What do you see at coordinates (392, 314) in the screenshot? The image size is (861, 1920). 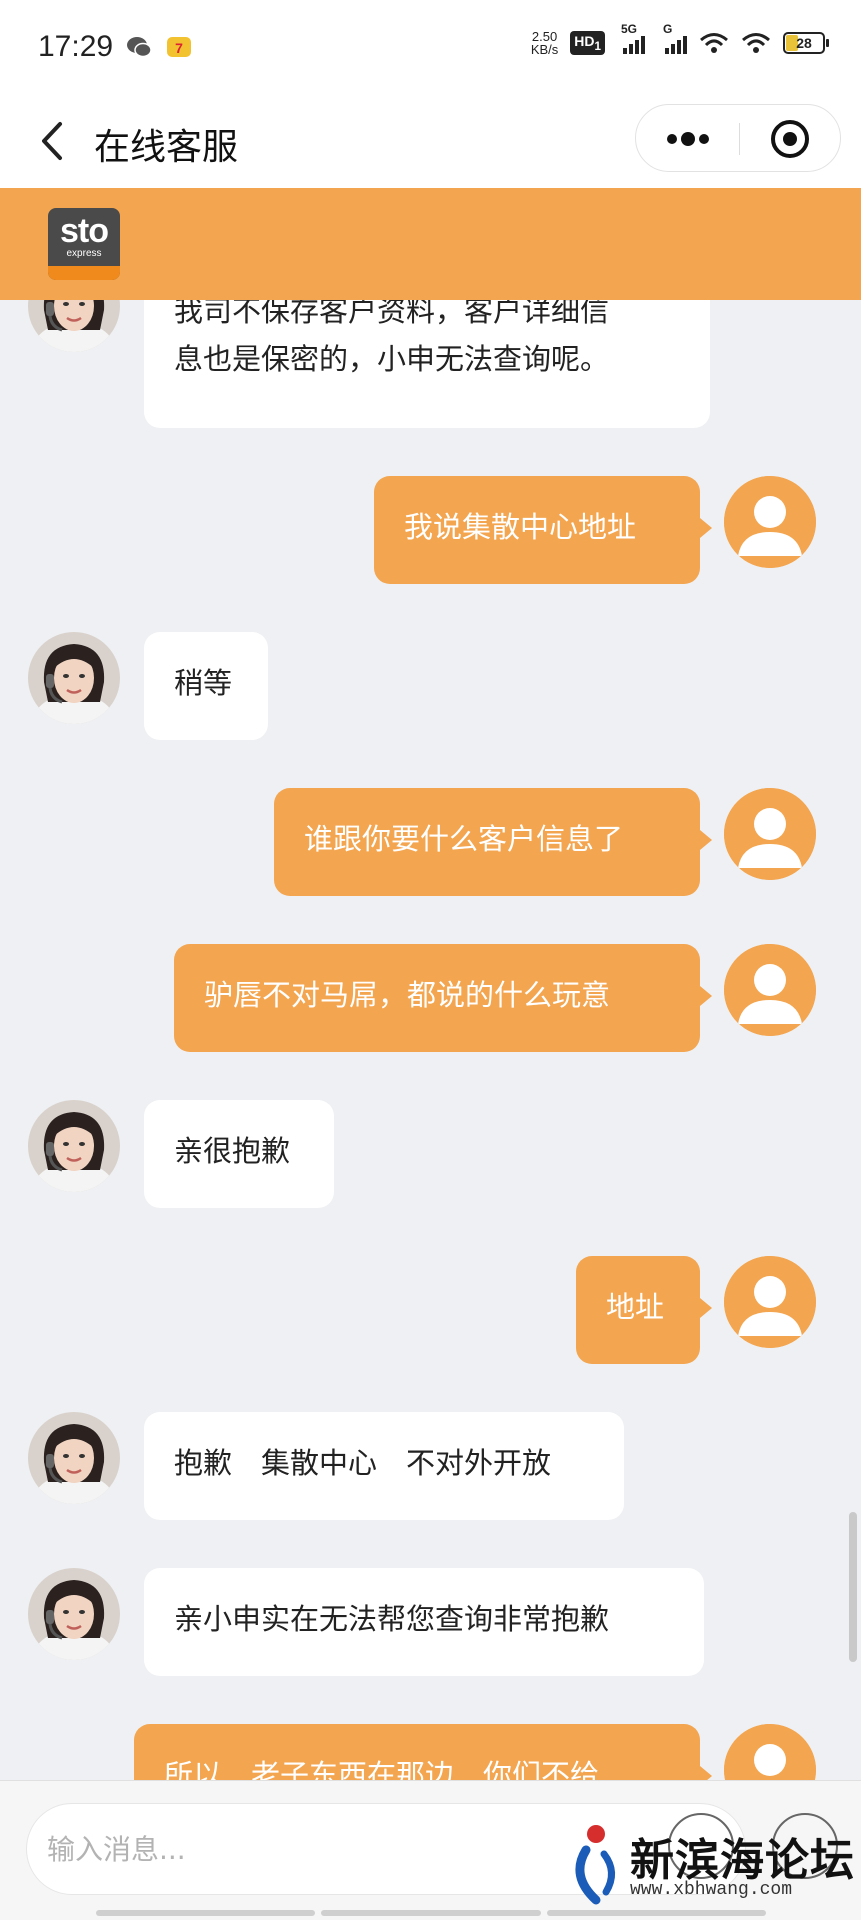 I see `message-text: 我司不保存客户资料，客户详细信` at bounding box center [392, 314].